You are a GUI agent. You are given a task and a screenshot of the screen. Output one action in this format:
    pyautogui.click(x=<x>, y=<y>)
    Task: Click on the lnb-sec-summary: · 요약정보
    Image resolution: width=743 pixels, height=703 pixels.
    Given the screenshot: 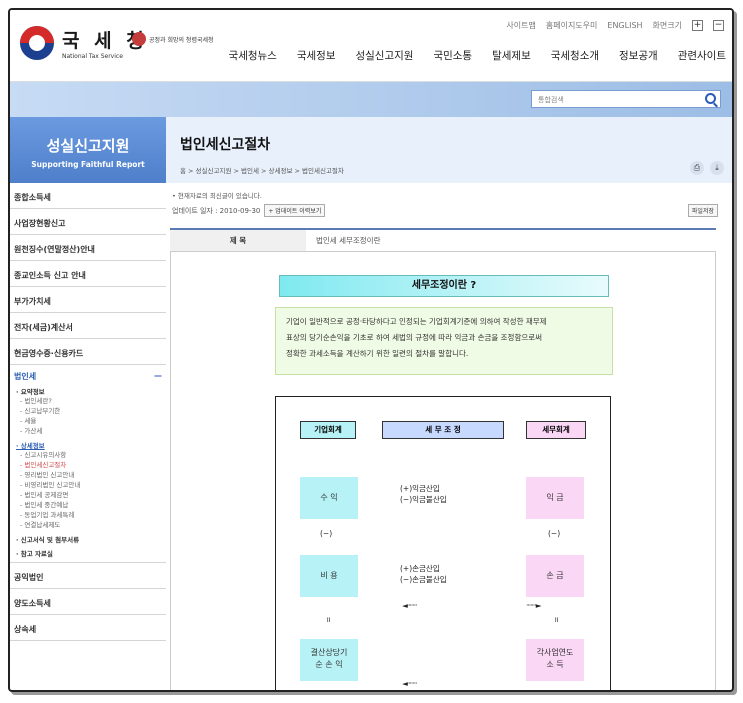 What is the action you would take?
    pyautogui.click(x=88, y=391)
    